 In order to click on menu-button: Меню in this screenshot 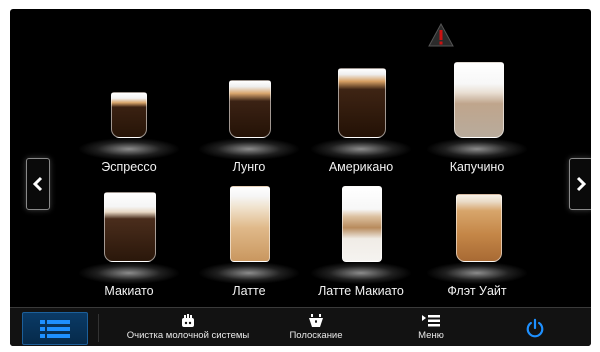, I will do `click(431, 327)`.